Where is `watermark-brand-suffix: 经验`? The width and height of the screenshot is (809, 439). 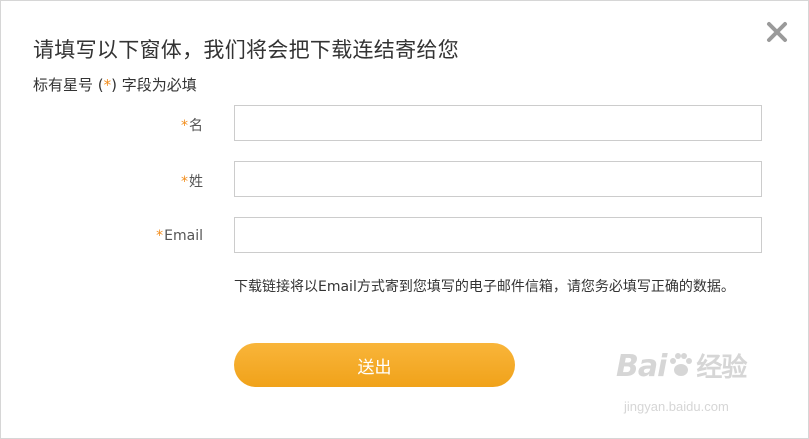
watermark-brand-suffix: 经验 is located at coordinates (721, 368).